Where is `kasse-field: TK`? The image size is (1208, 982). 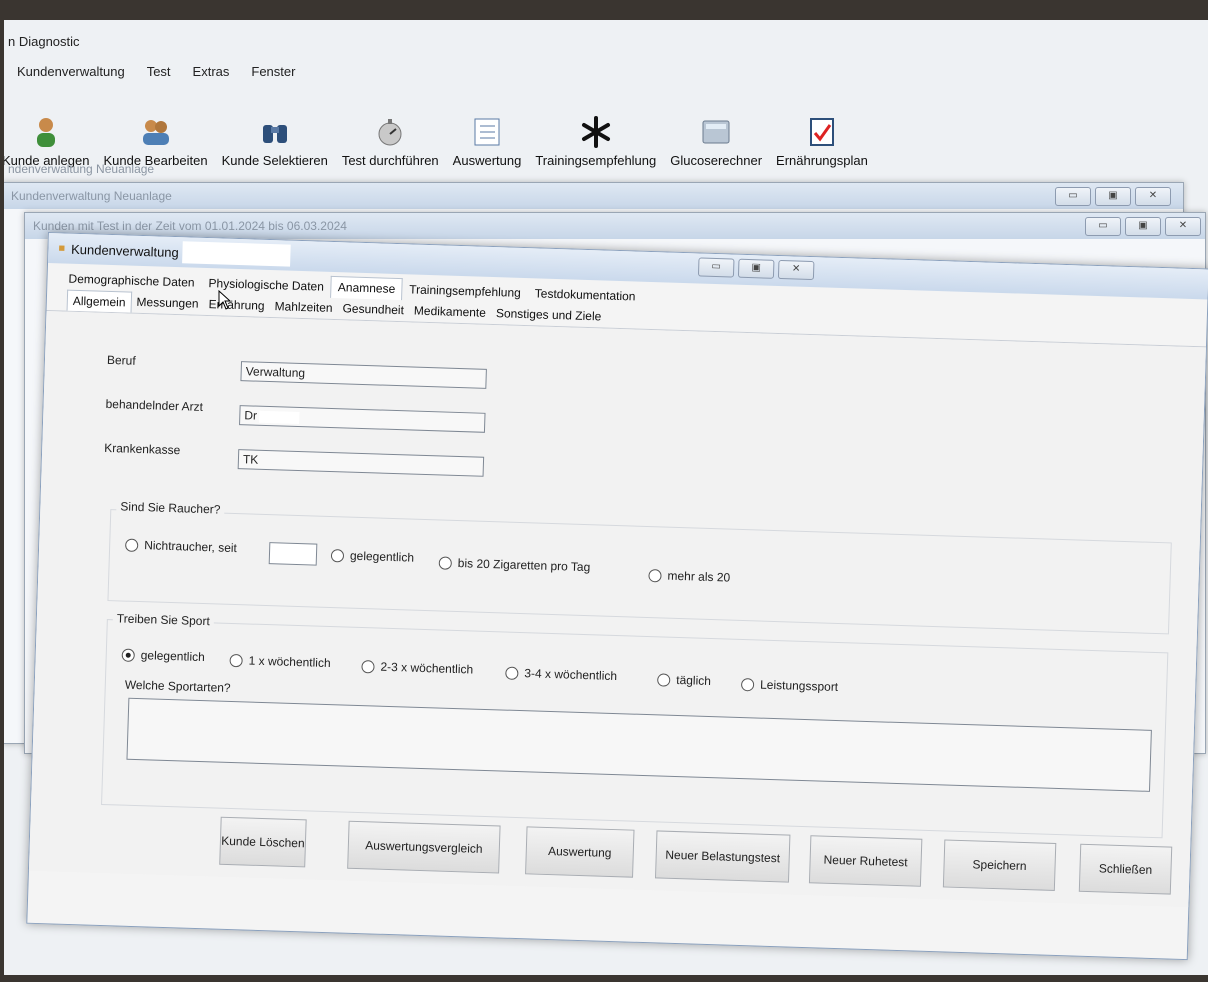 kasse-field: TK is located at coordinates (361, 463).